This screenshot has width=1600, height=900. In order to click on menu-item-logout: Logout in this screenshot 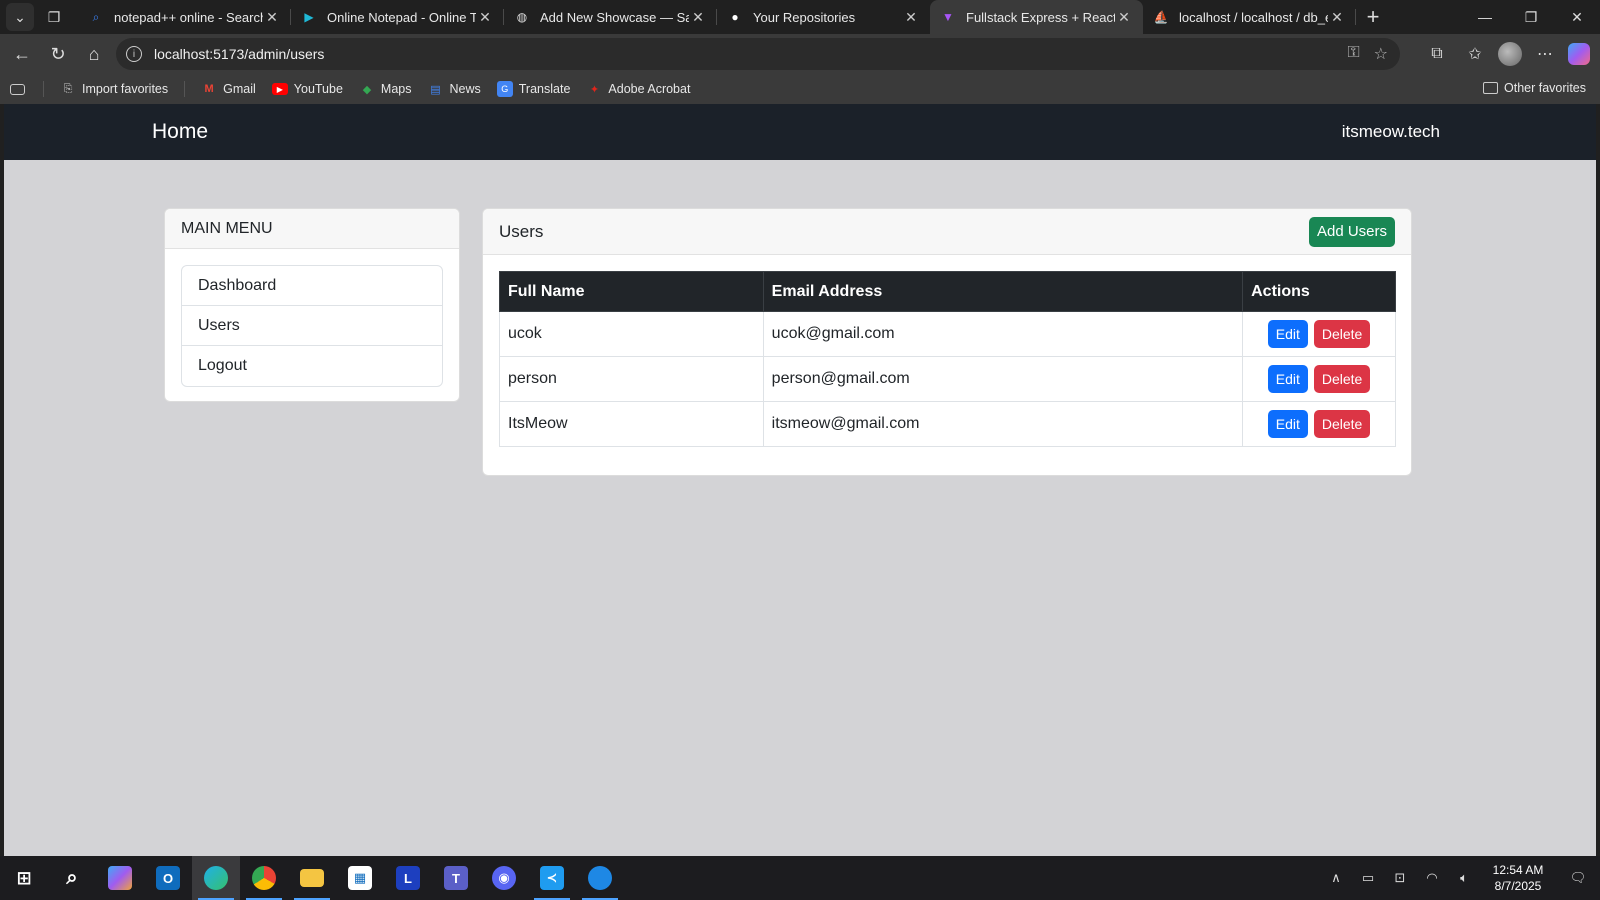, I will do `click(312, 366)`.